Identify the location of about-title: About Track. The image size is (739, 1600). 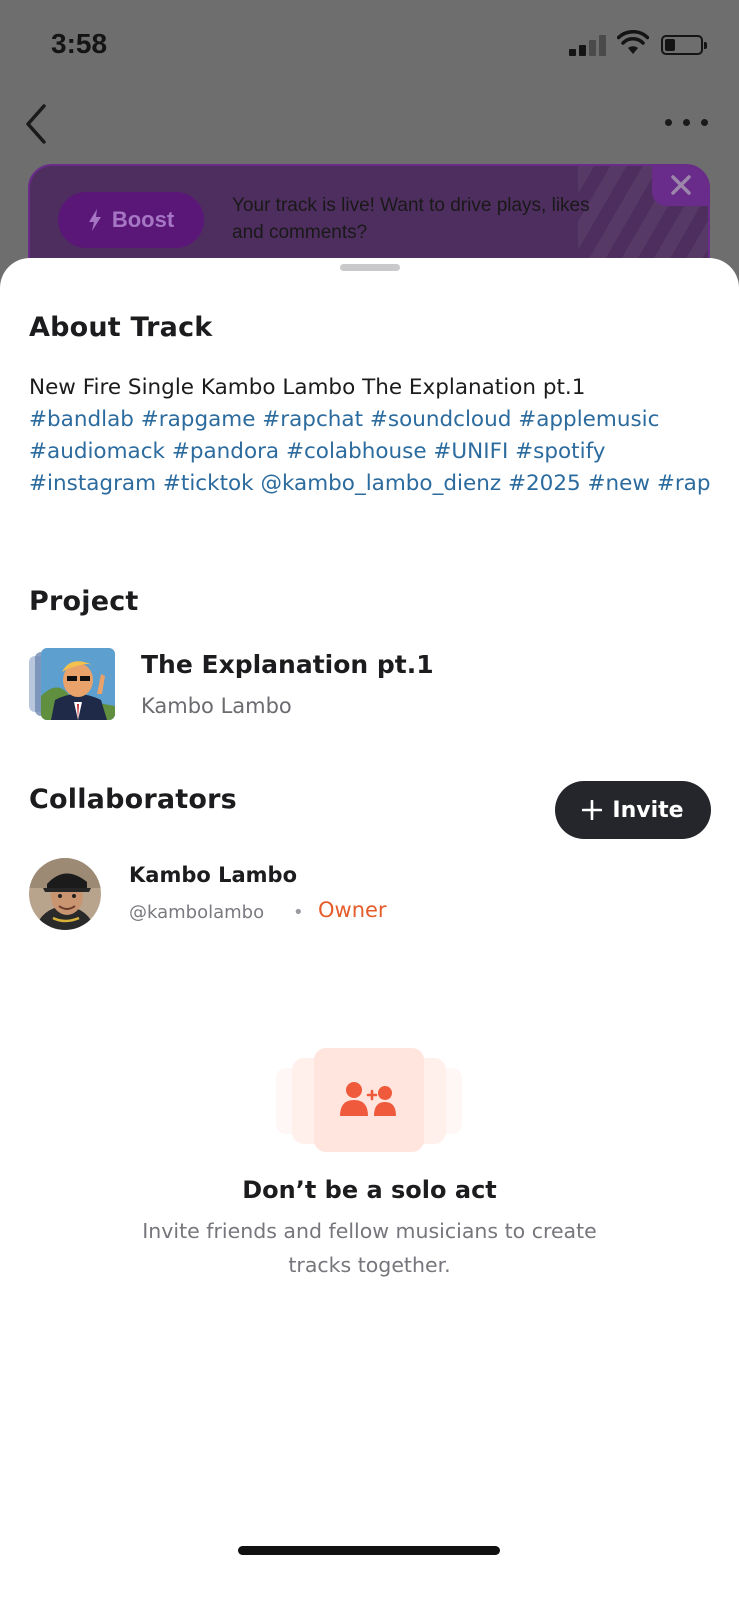
(121, 327).